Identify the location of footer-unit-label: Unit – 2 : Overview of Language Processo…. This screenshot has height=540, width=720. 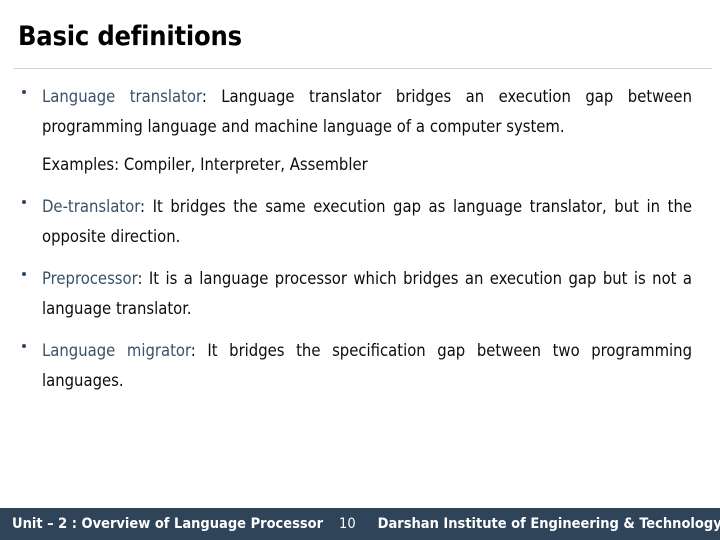
(168, 524).